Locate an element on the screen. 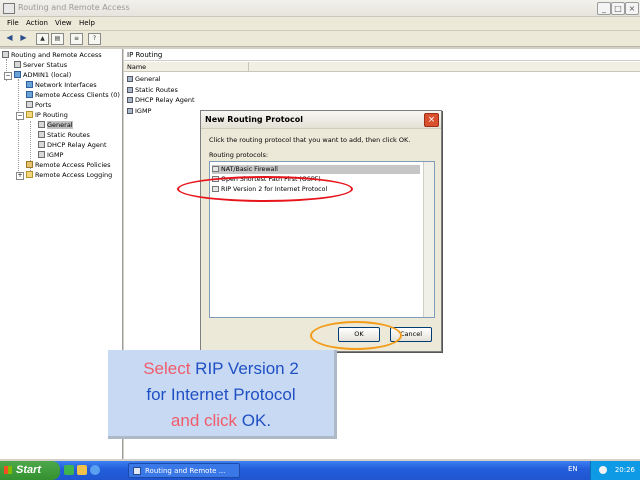 The width and height of the screenshot is (640, 480). start-button: Start is located at coordinates (30, 470).